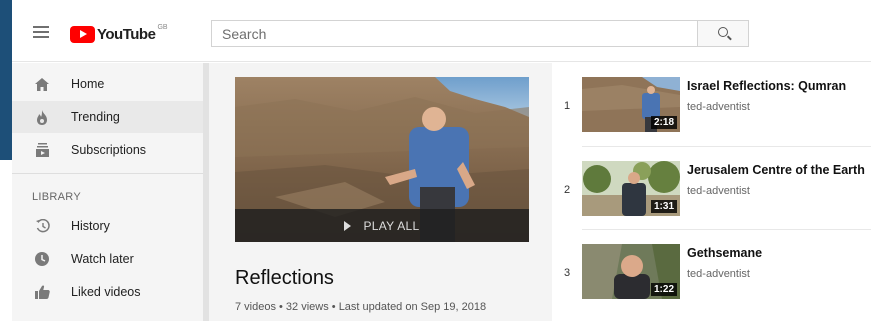 This screenshot has width=871, height=321. What do you see at coordinates (102, 259) in the screenshot?
I see `sidebar-item-label: Watch later` at bounding box center [102, 259].